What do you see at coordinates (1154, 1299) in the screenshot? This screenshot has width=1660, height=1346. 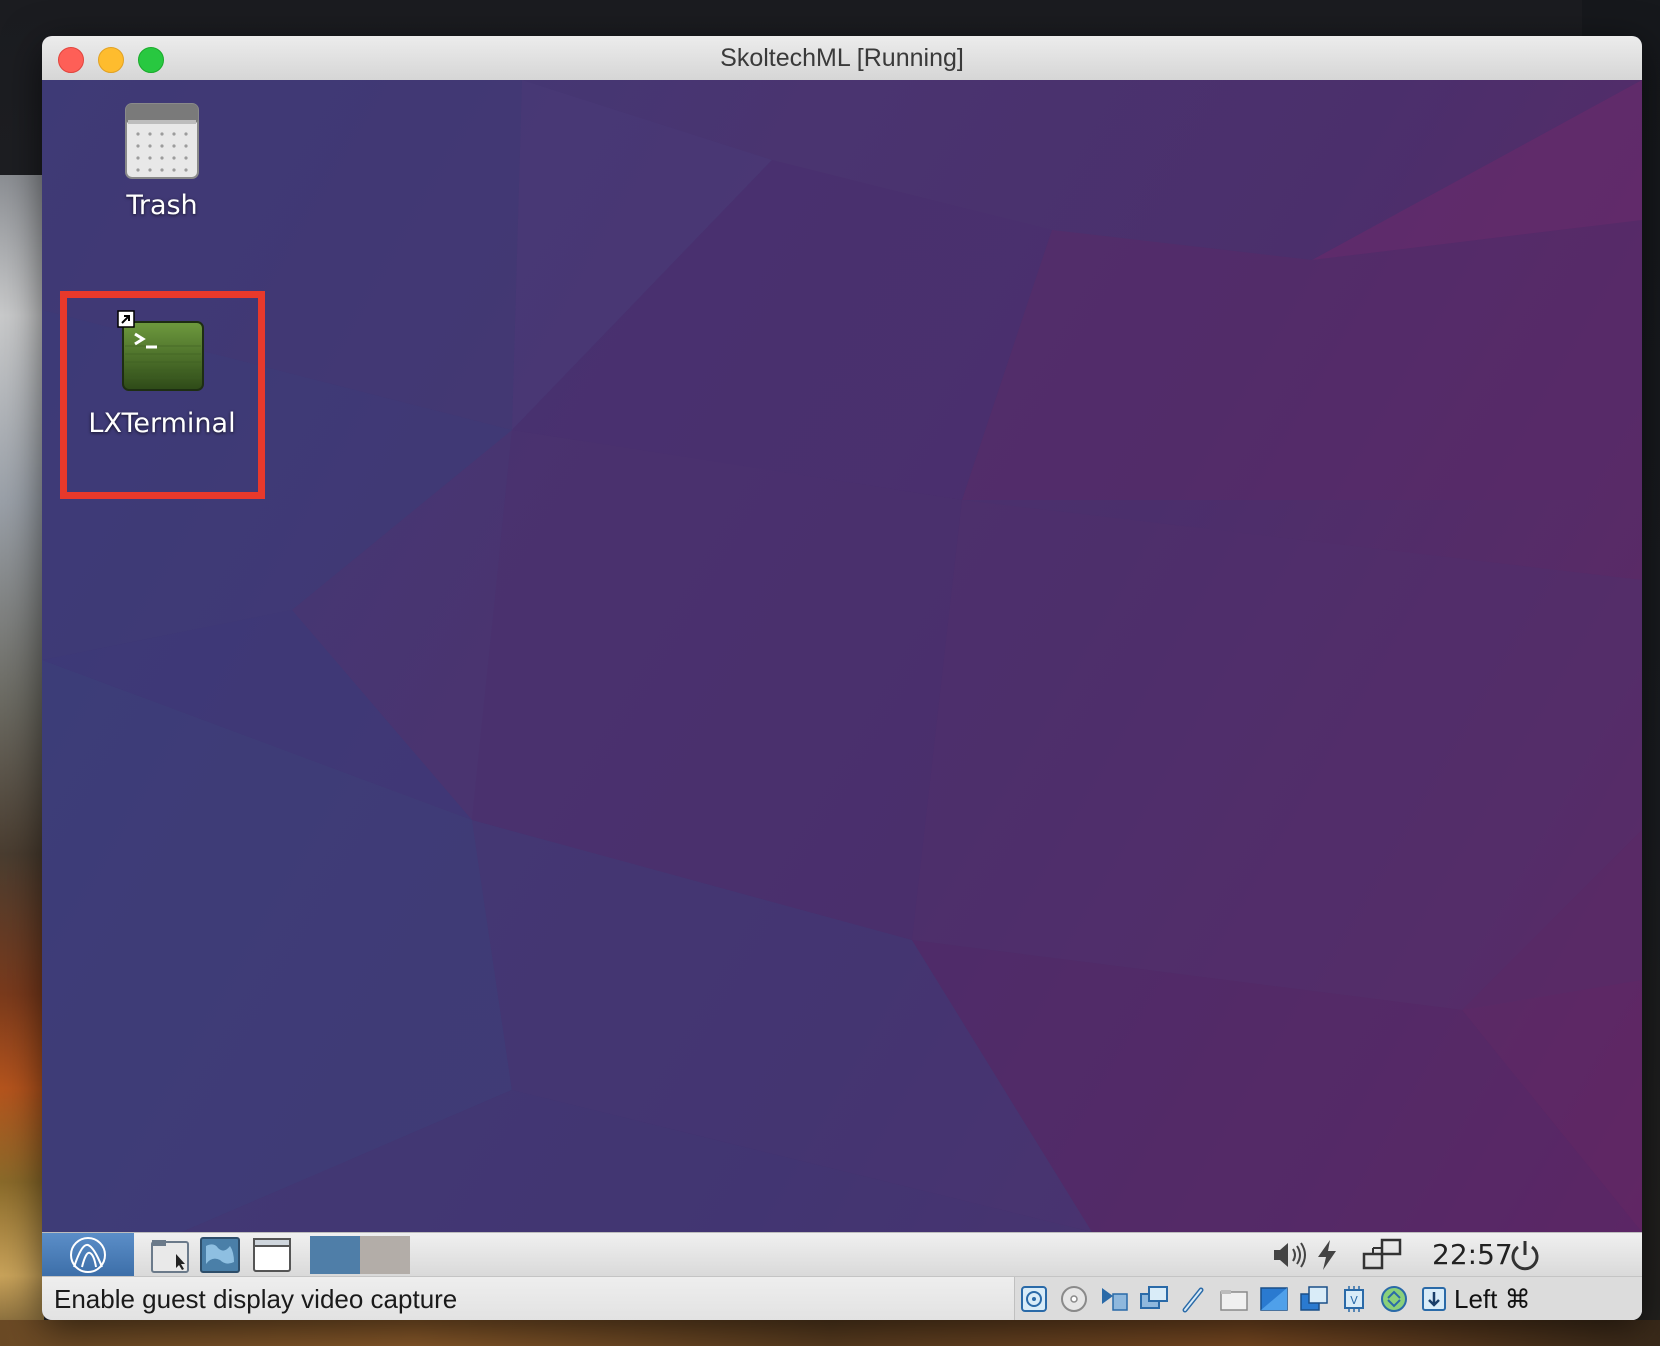 I see `network-adapter-icon` at bounding box center [1154, 1299].